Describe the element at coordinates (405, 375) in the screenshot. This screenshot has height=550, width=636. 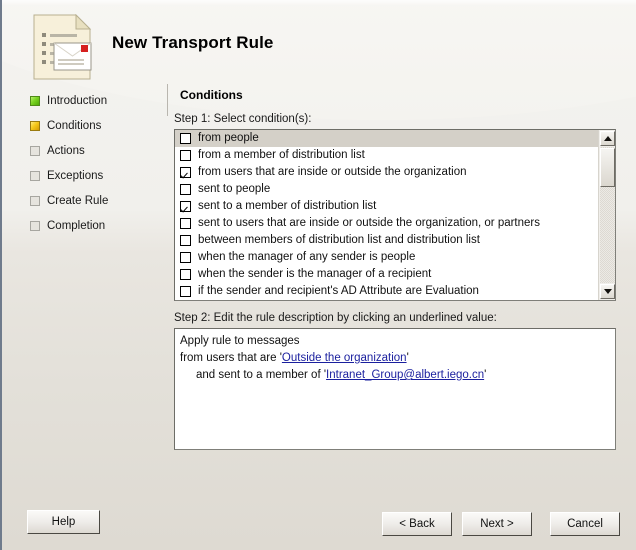
I see `description-link-recipient: Intranet_Group@albert.iego.cn` at that location.